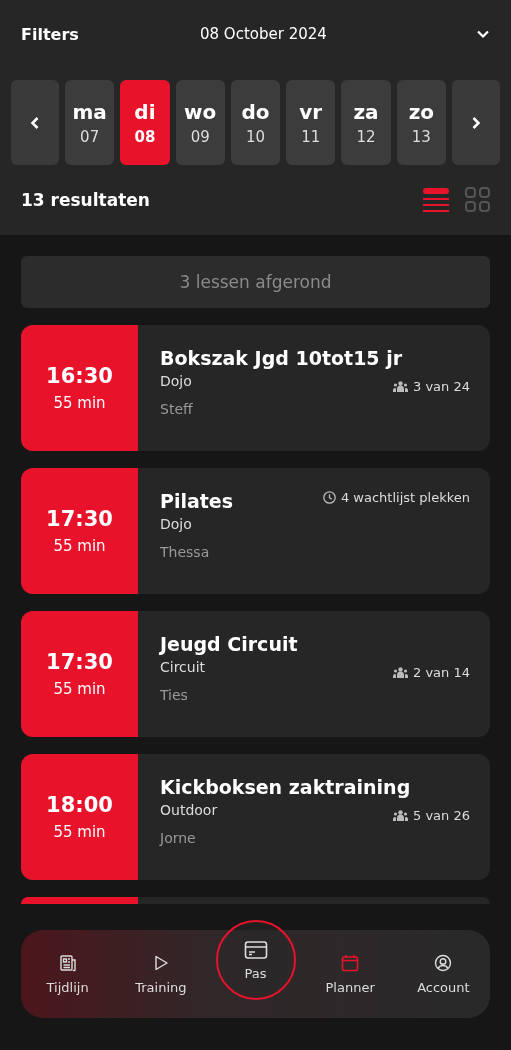  Describe the element at coordinates (79, 376) in the screenshot. I see `lesson-time: 16:30` at that location.